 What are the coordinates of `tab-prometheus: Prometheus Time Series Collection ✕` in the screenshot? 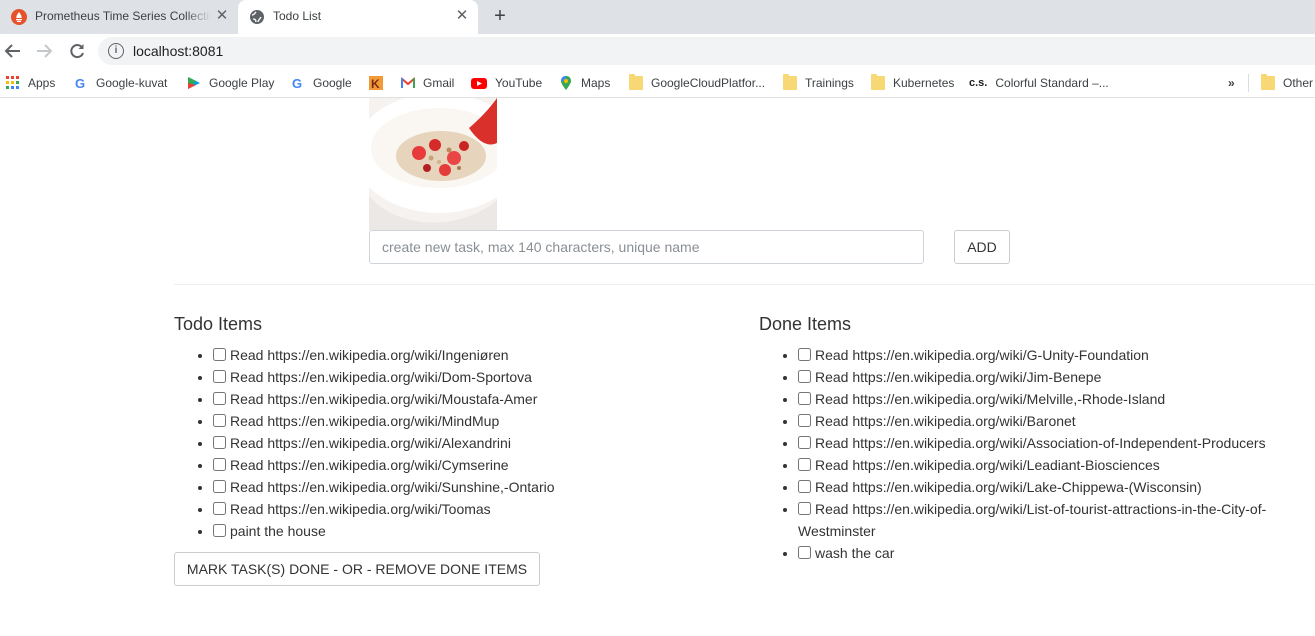 It's located at (119, 17).